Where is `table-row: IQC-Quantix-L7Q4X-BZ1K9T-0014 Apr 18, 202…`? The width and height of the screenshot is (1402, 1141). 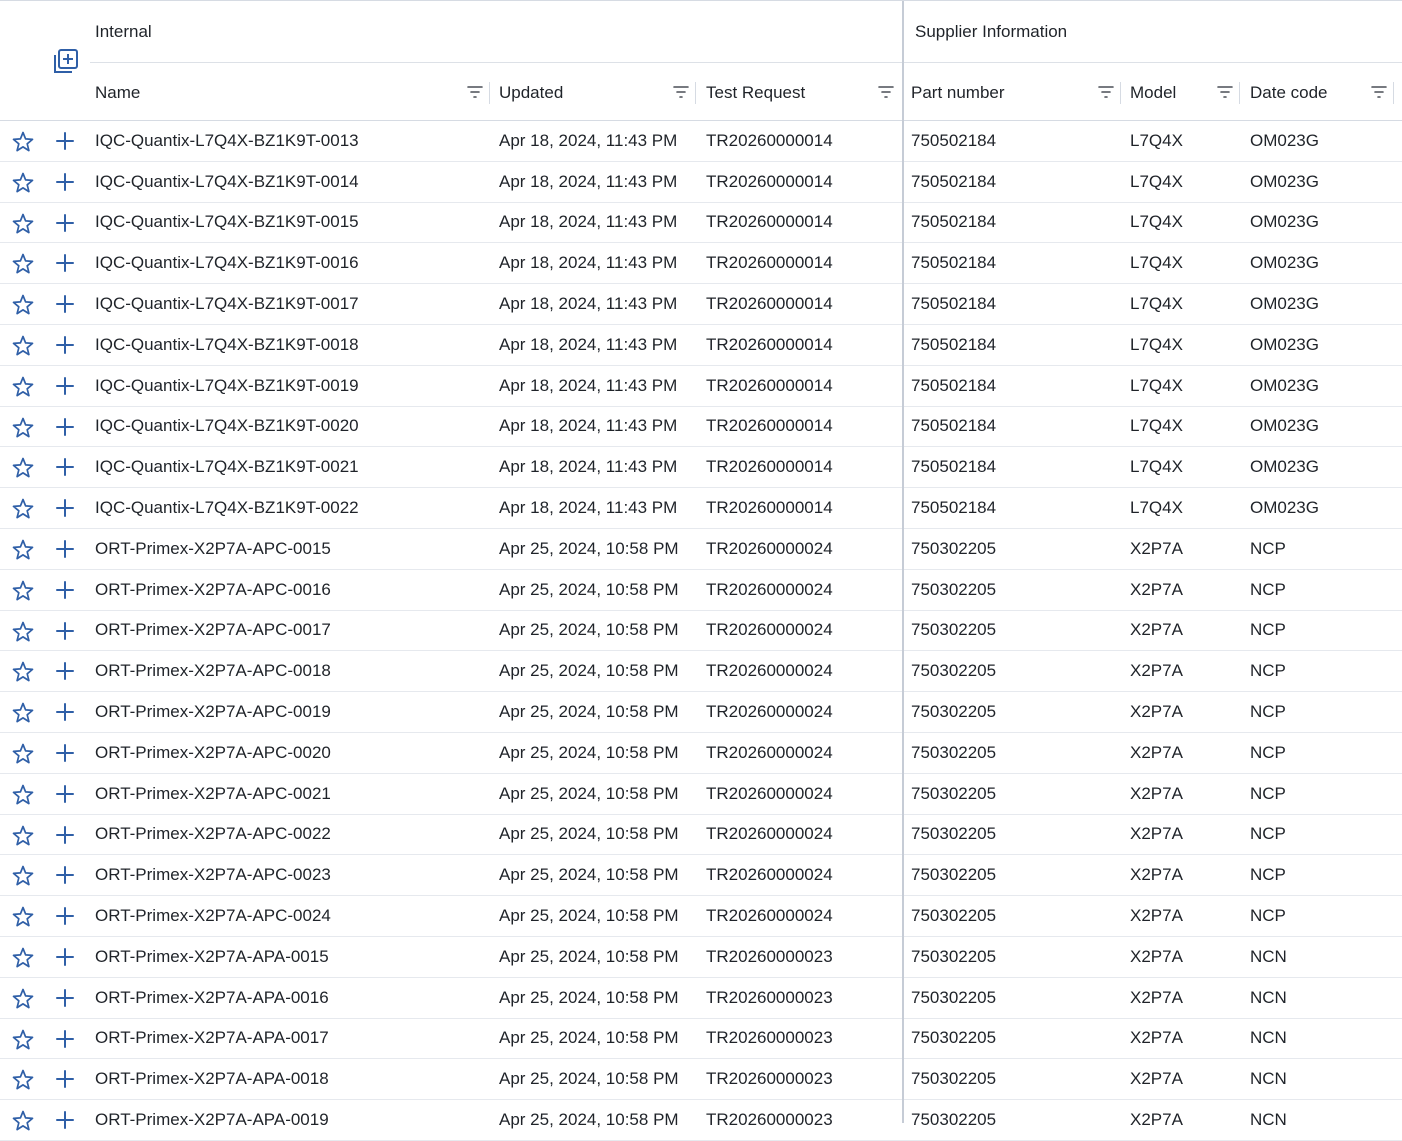
table-row: IQC-Quantix-L7Q4X-BZ1K9T-0014 Apr 18, 202… is located at coordinates (701, 182).